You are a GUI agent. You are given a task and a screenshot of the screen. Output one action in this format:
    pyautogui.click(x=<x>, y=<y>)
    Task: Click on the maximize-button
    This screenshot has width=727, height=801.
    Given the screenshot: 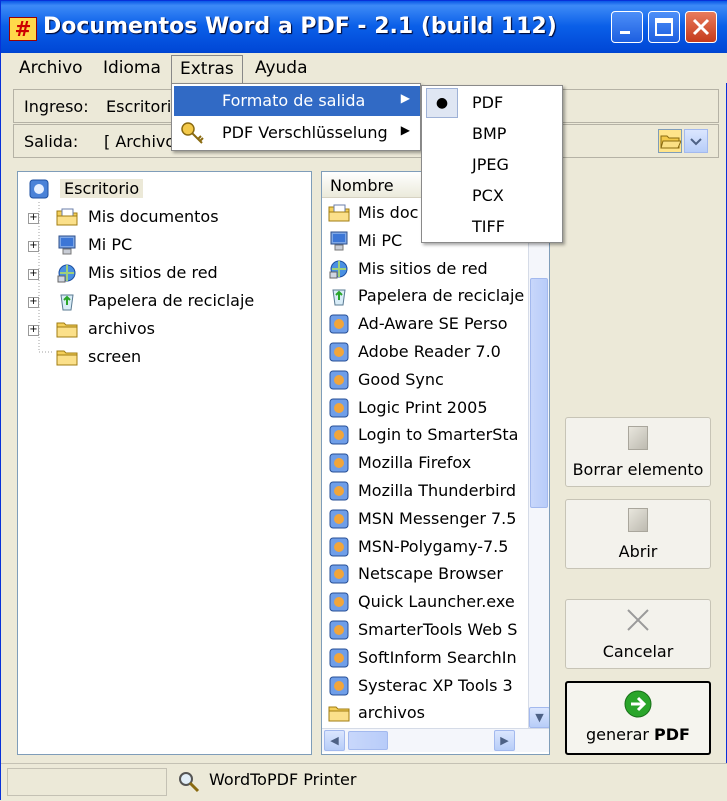 What is the action you would take?
    pyautogui.click(x=664, y=27)
    